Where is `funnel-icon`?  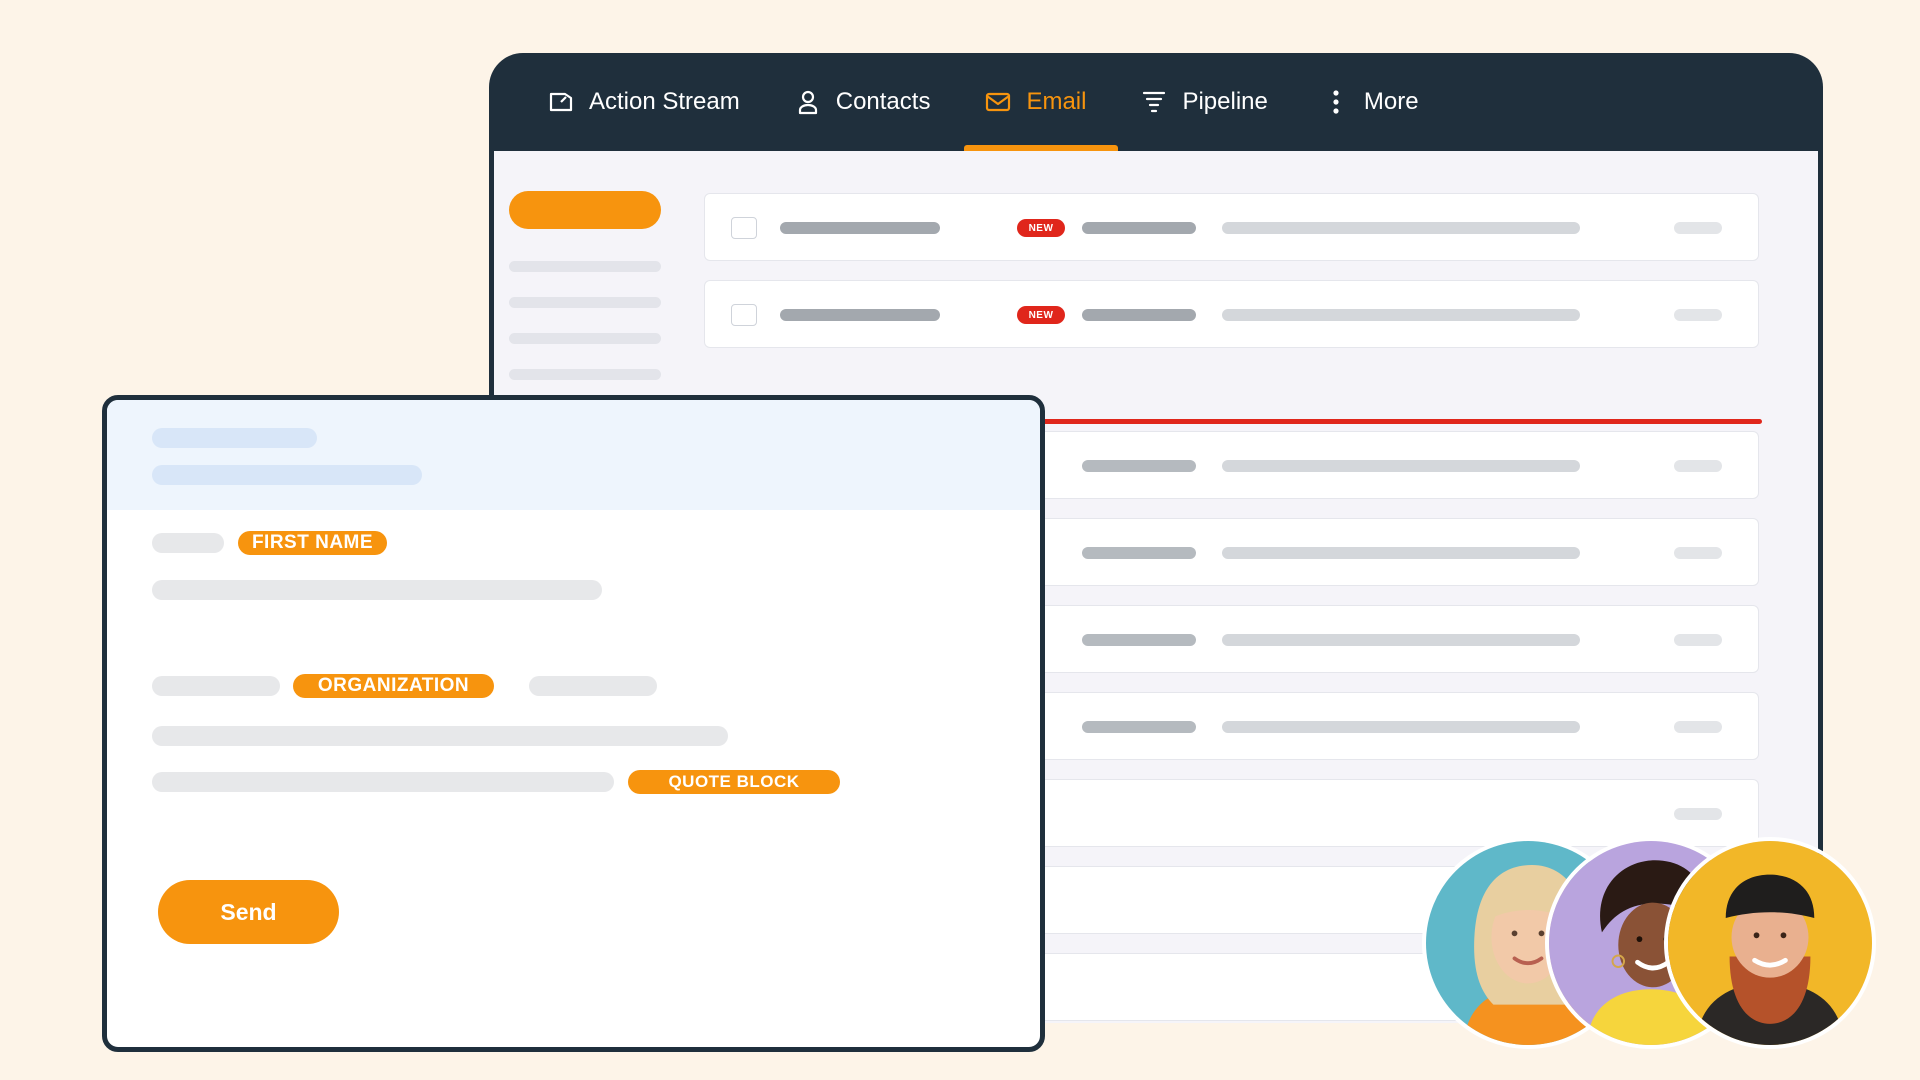
funnel-icon is located at coordinates (1154, 102).